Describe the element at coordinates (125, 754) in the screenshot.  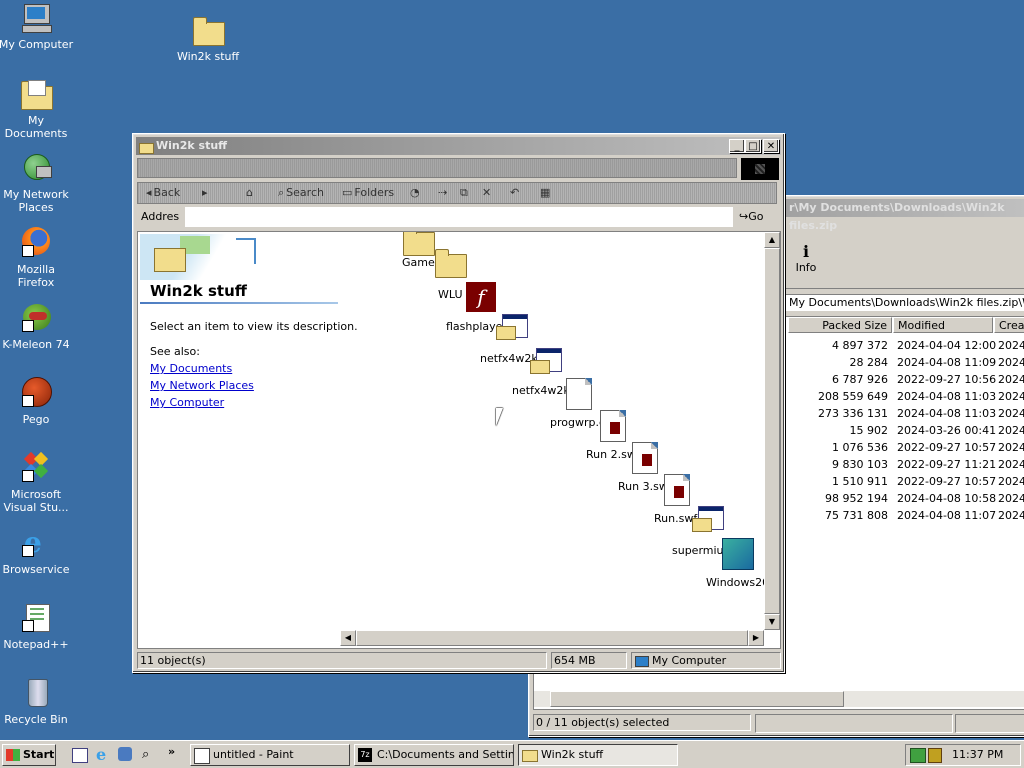
I see `outlook-icon` at that location.